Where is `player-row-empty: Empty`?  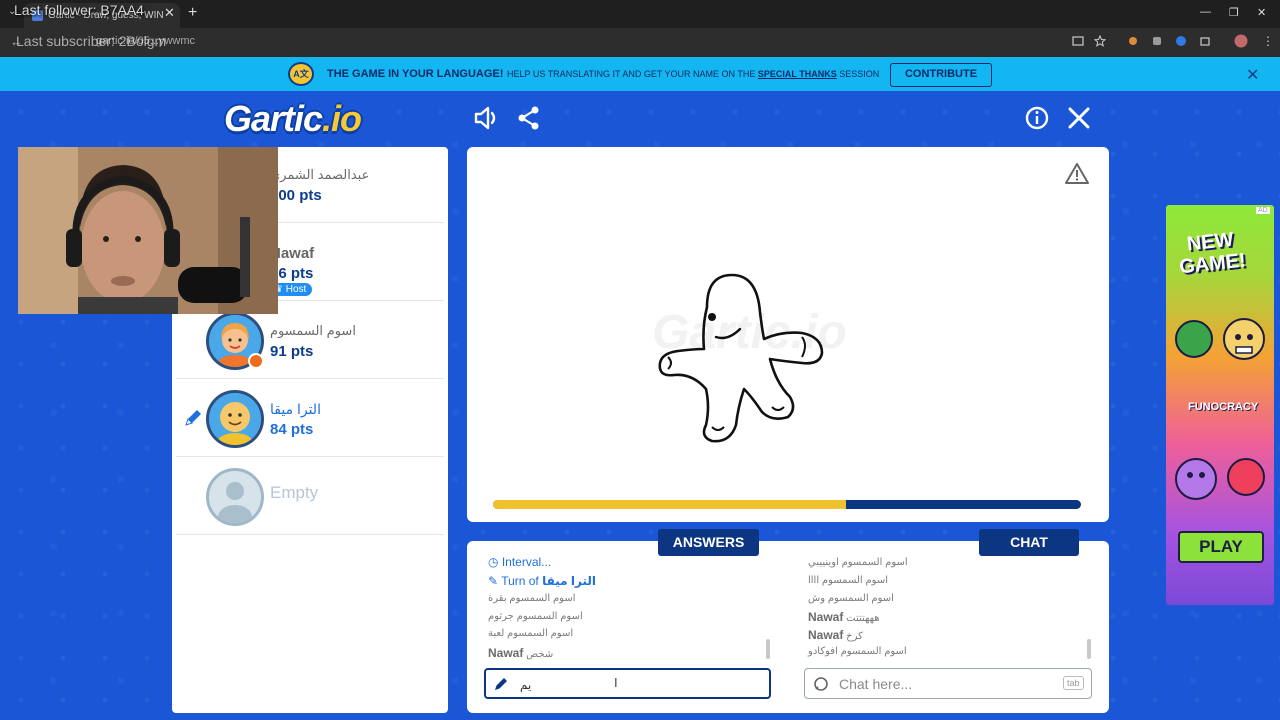
player-row-empty: Empty is located at coordinates (310, 497).